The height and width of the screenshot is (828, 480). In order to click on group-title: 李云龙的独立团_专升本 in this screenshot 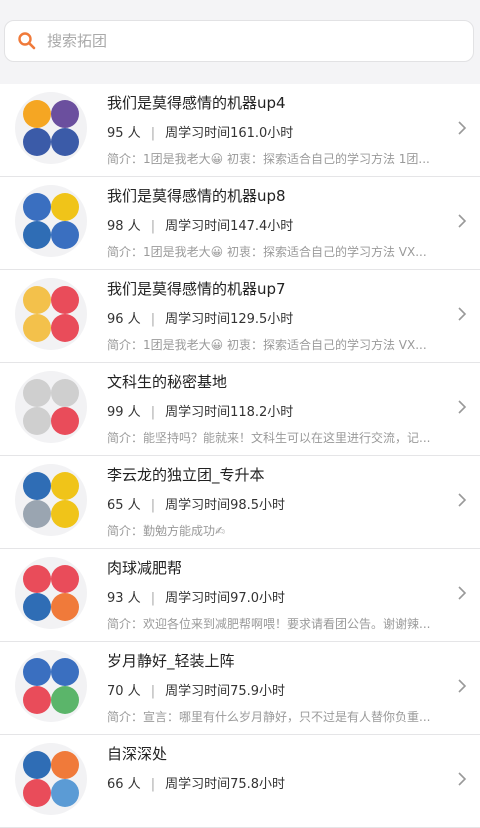, I will do `click(186, 475)`.